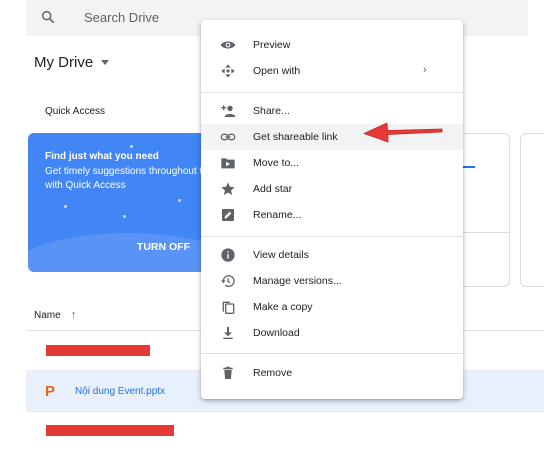  I want to click on menu-item-label: Download, so click(276, 333).